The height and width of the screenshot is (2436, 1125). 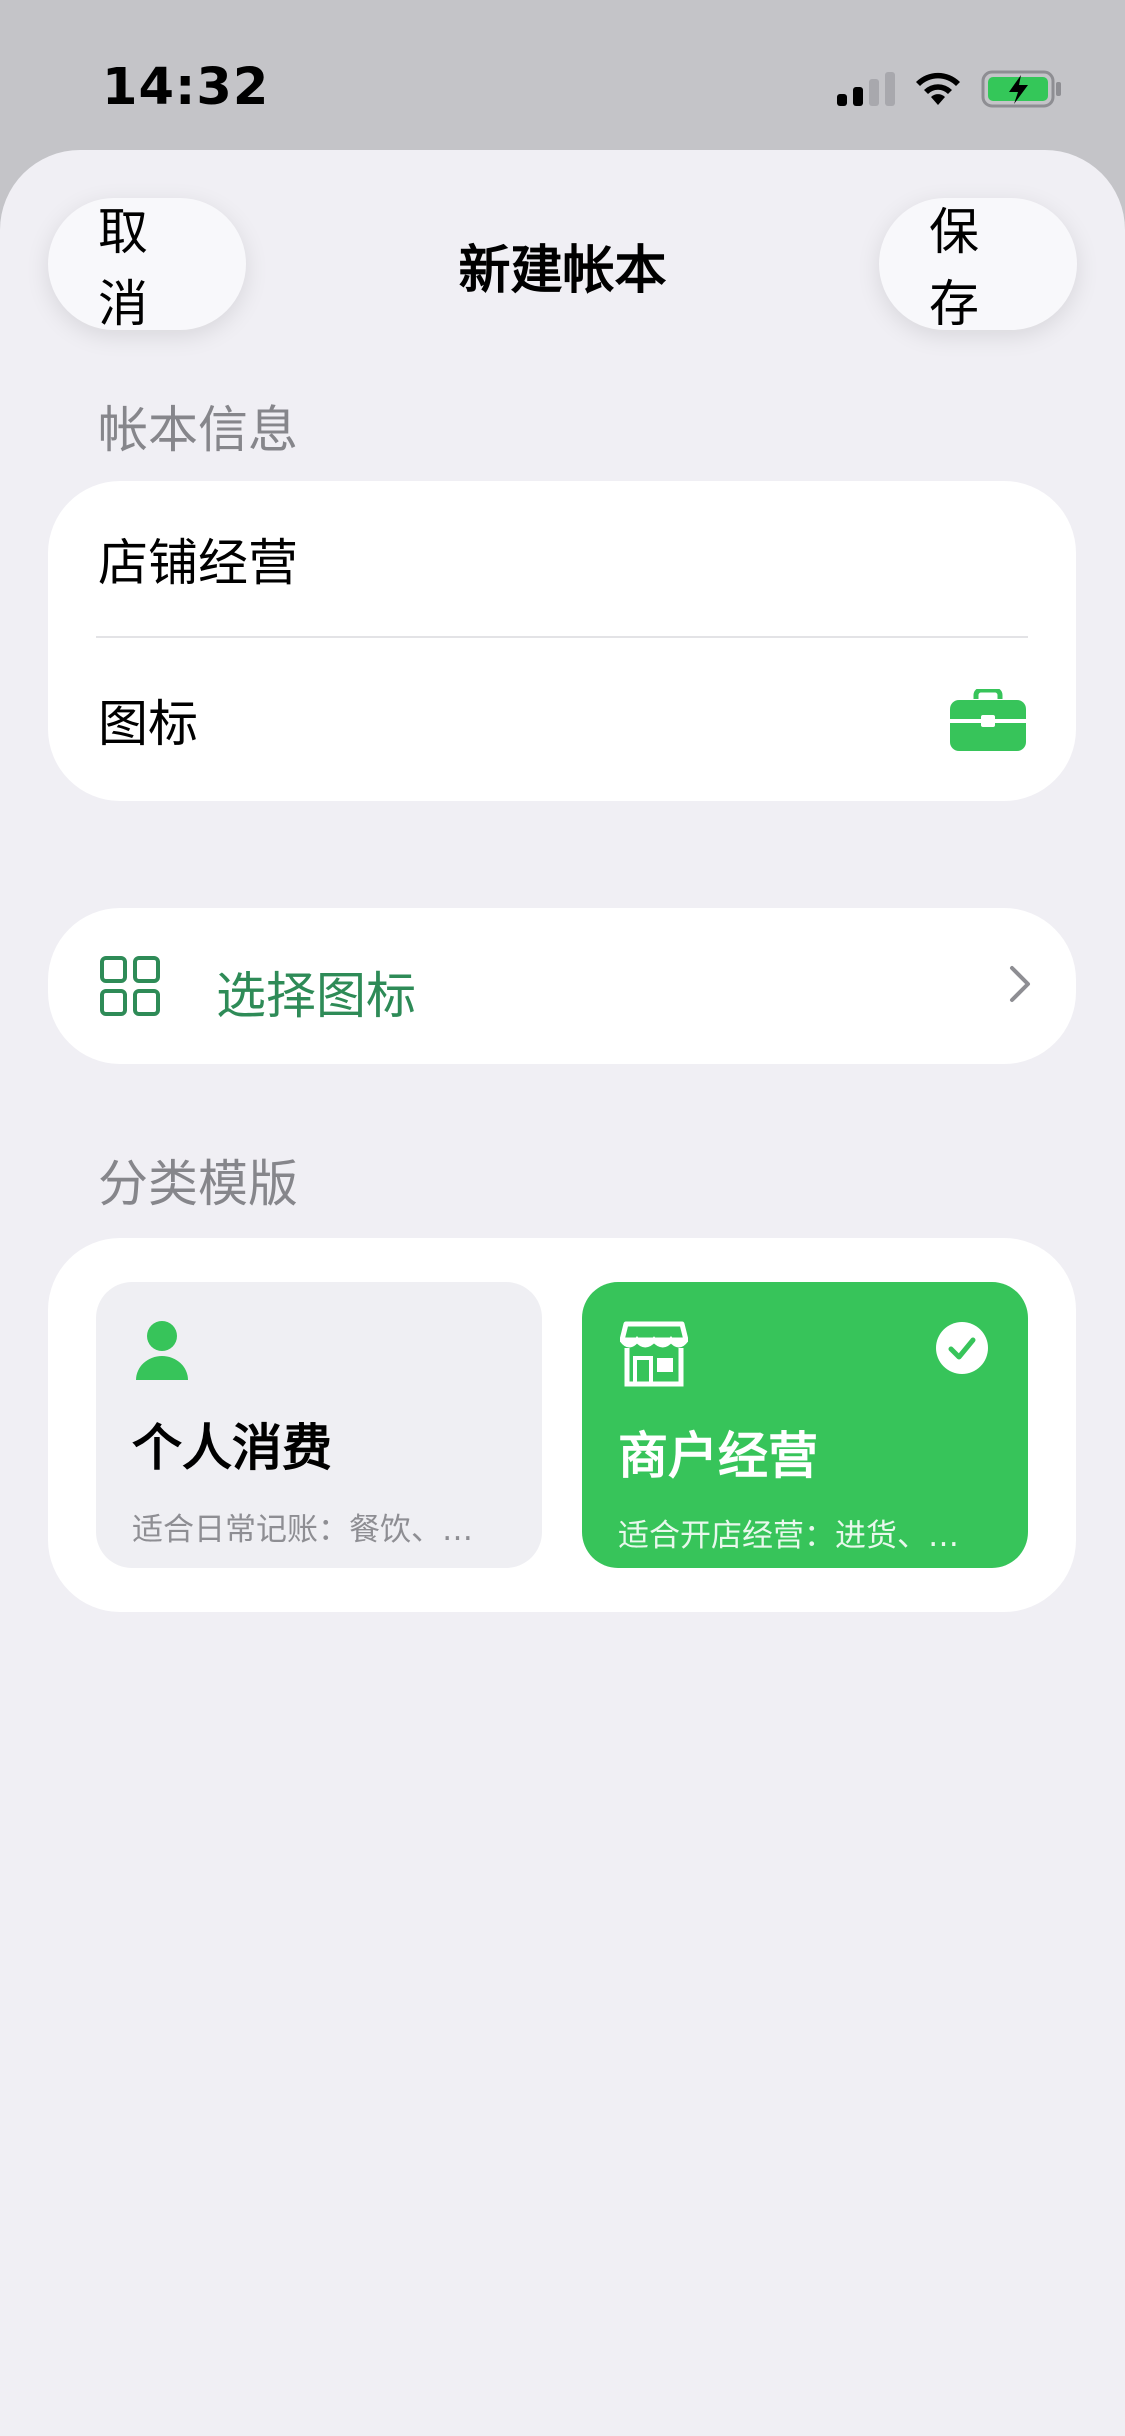 I want to click on status-icons, so click(x=950, y=89).